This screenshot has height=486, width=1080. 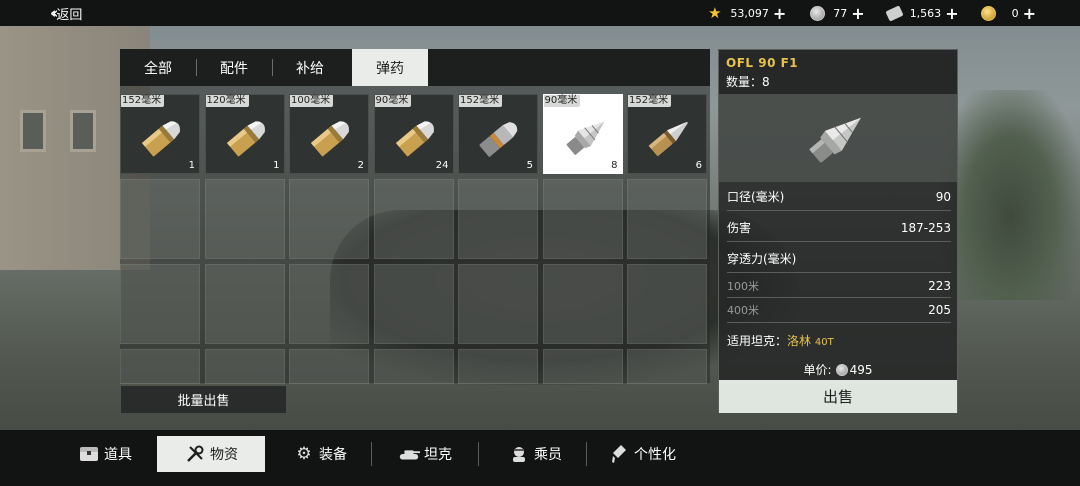 What do you see at coordinates (743, 310) in the screenshot?
I see `stat-label: 400米` at bounding box center [743, 310].